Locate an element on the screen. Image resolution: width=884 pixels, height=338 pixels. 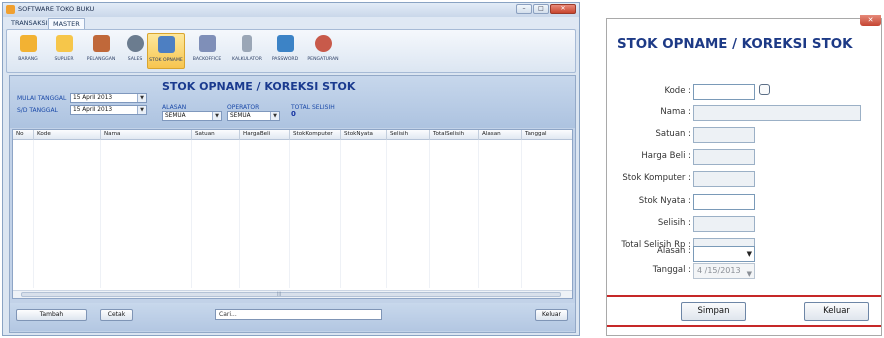
ribbon-pelanggan-button: PELANGGAN is located at coordinates (101, 51).